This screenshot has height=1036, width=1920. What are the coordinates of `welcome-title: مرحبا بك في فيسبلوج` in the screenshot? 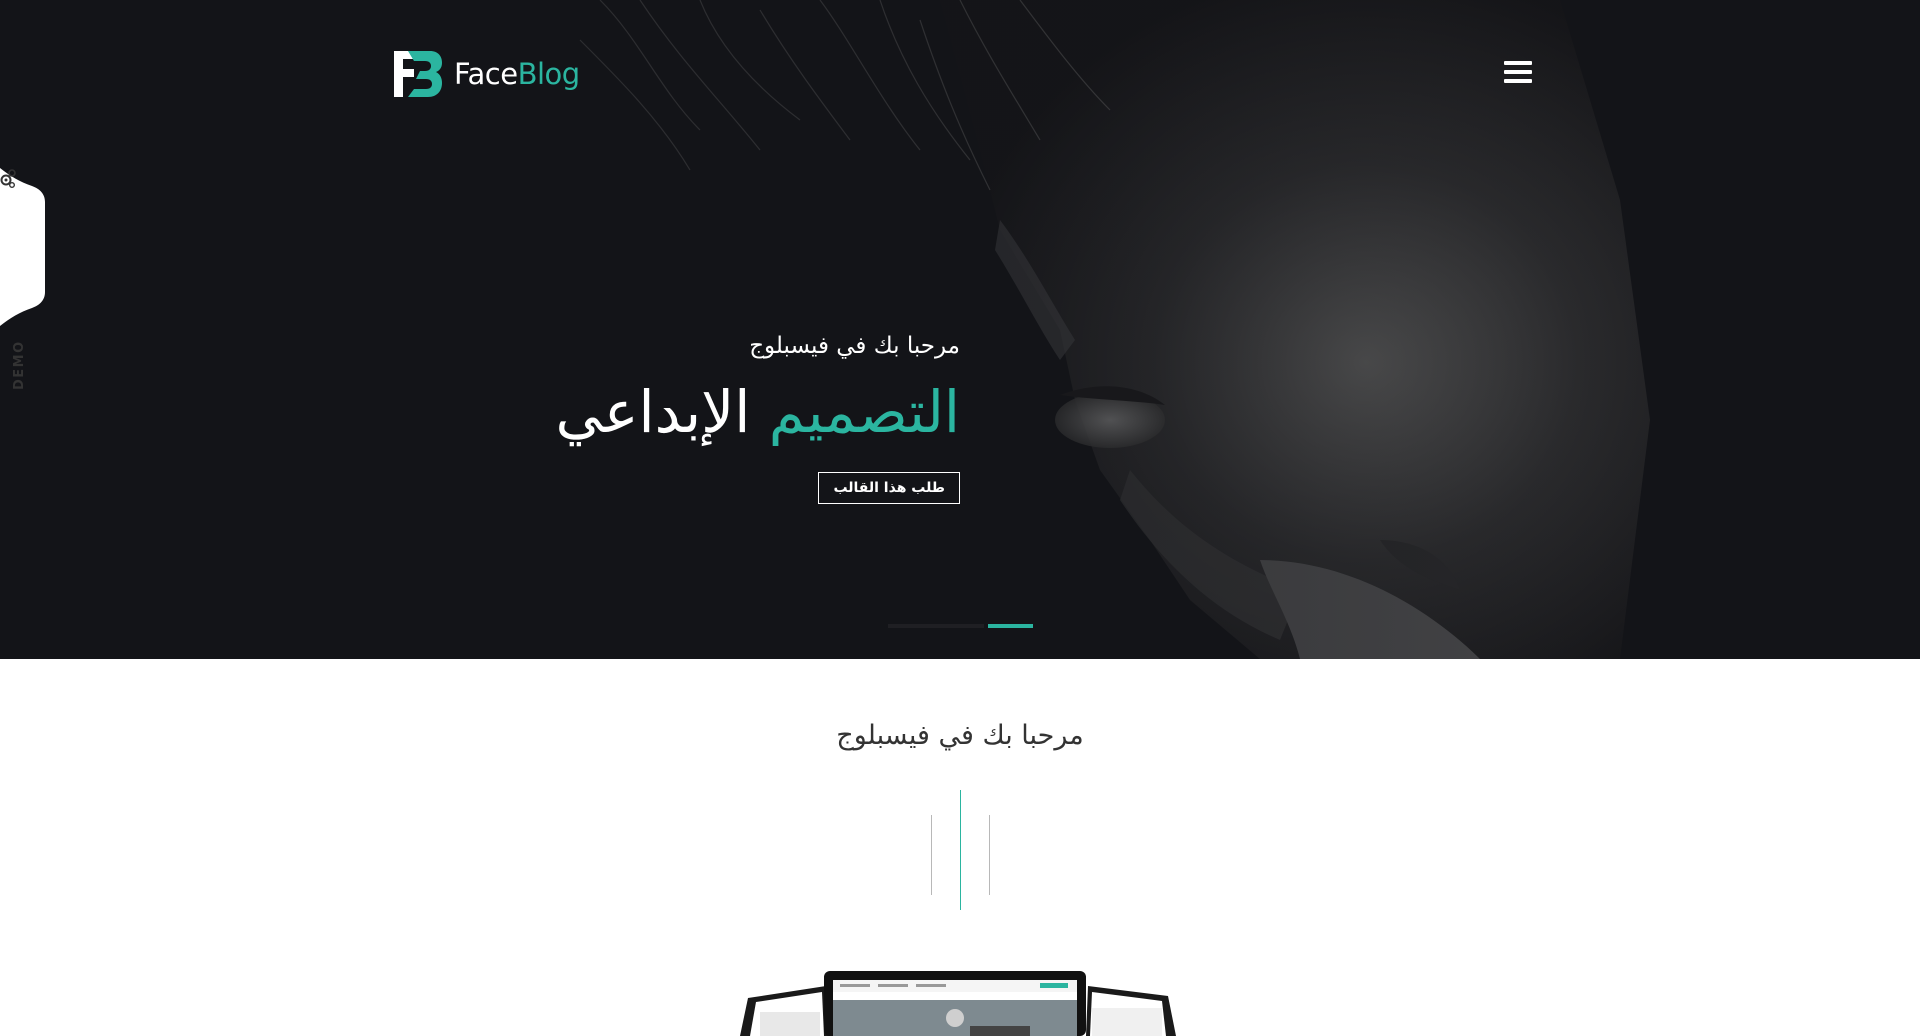 It's located at (960, 735).